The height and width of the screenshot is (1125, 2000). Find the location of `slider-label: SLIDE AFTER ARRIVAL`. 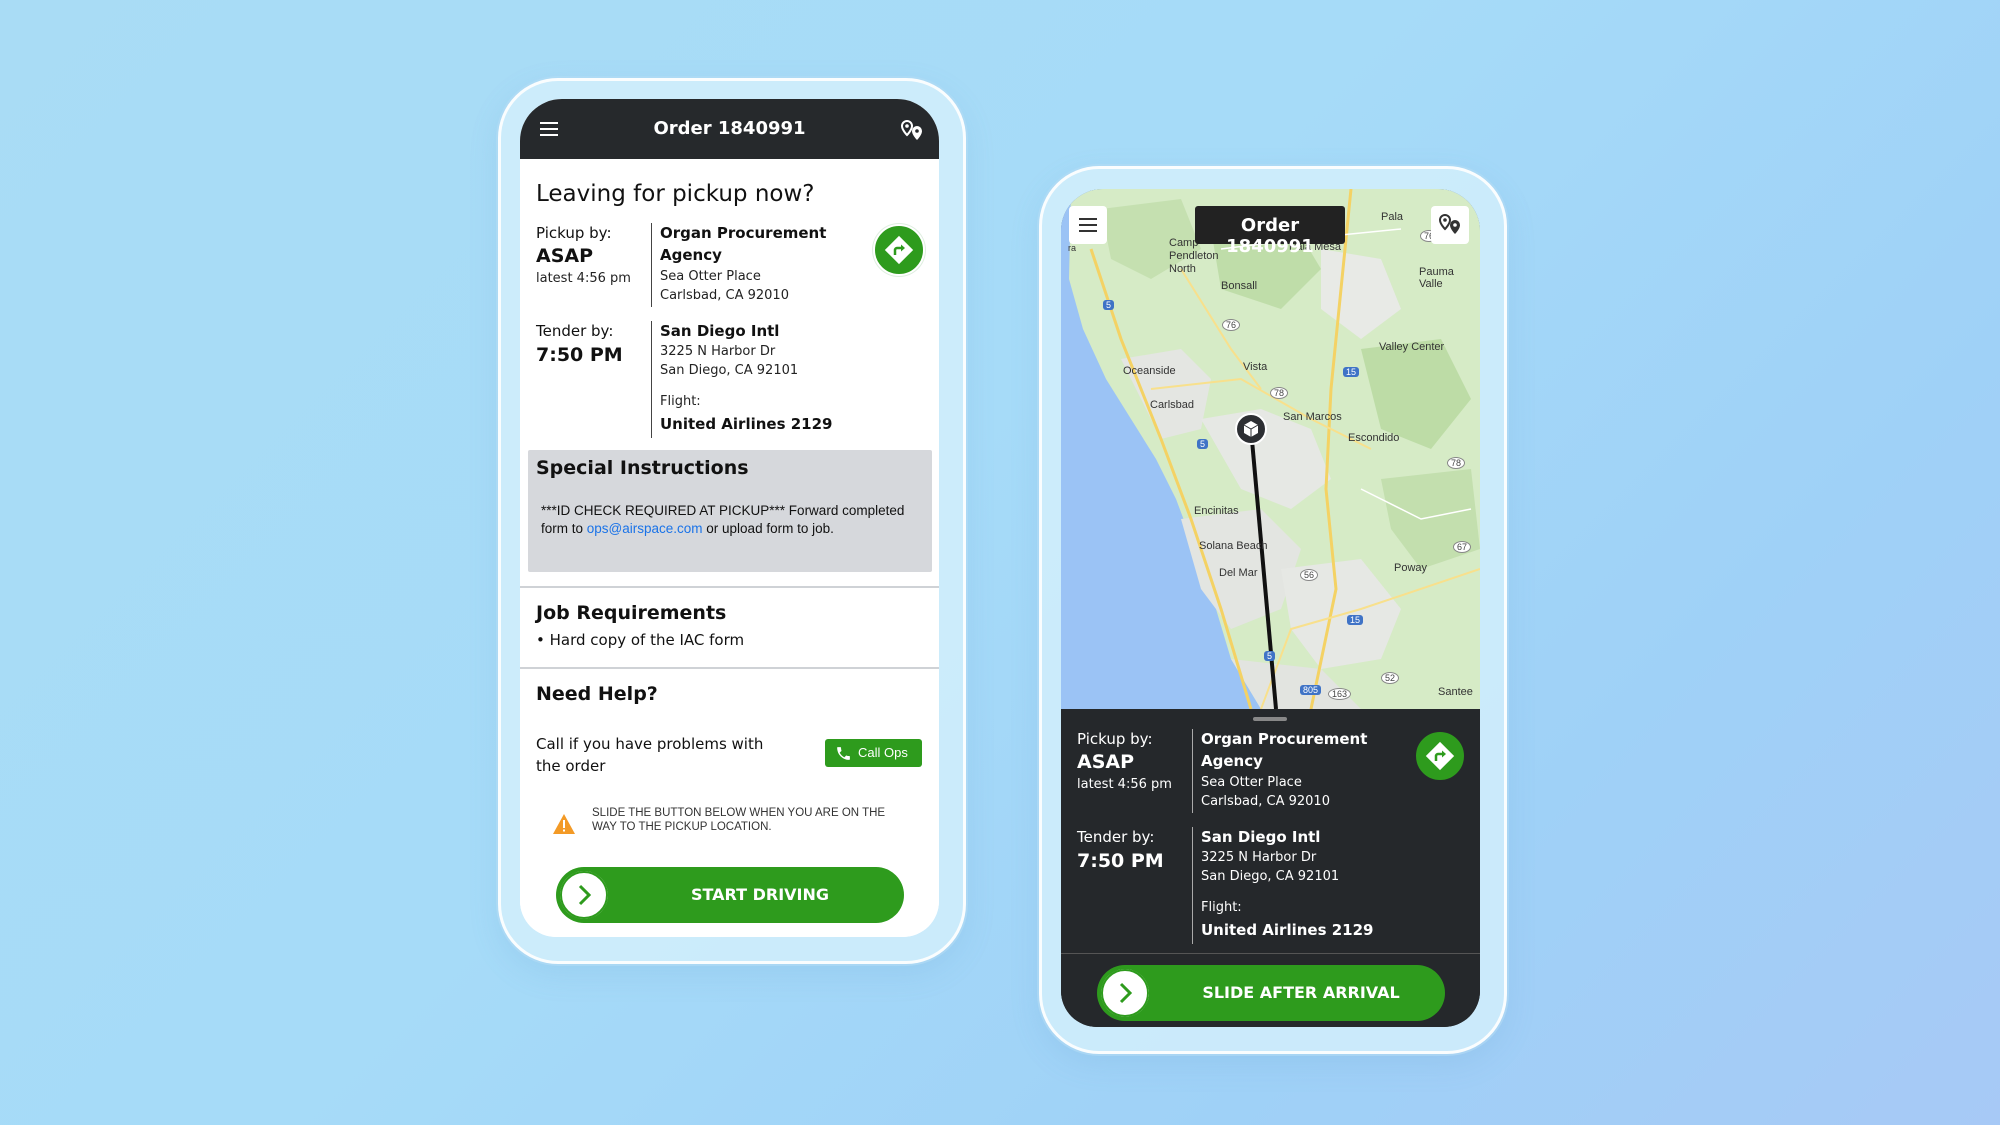

slider-label: SLIDE AFTER ARRIVAL is located at coordinates (1301, 992).